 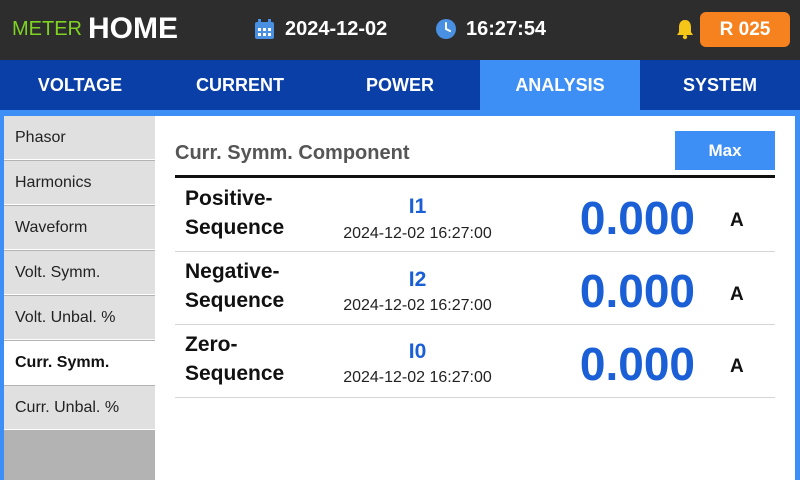 I want to click on sidebar-item-volt-unbal: Volt. Unbal. %, so click(x=79, y=318).